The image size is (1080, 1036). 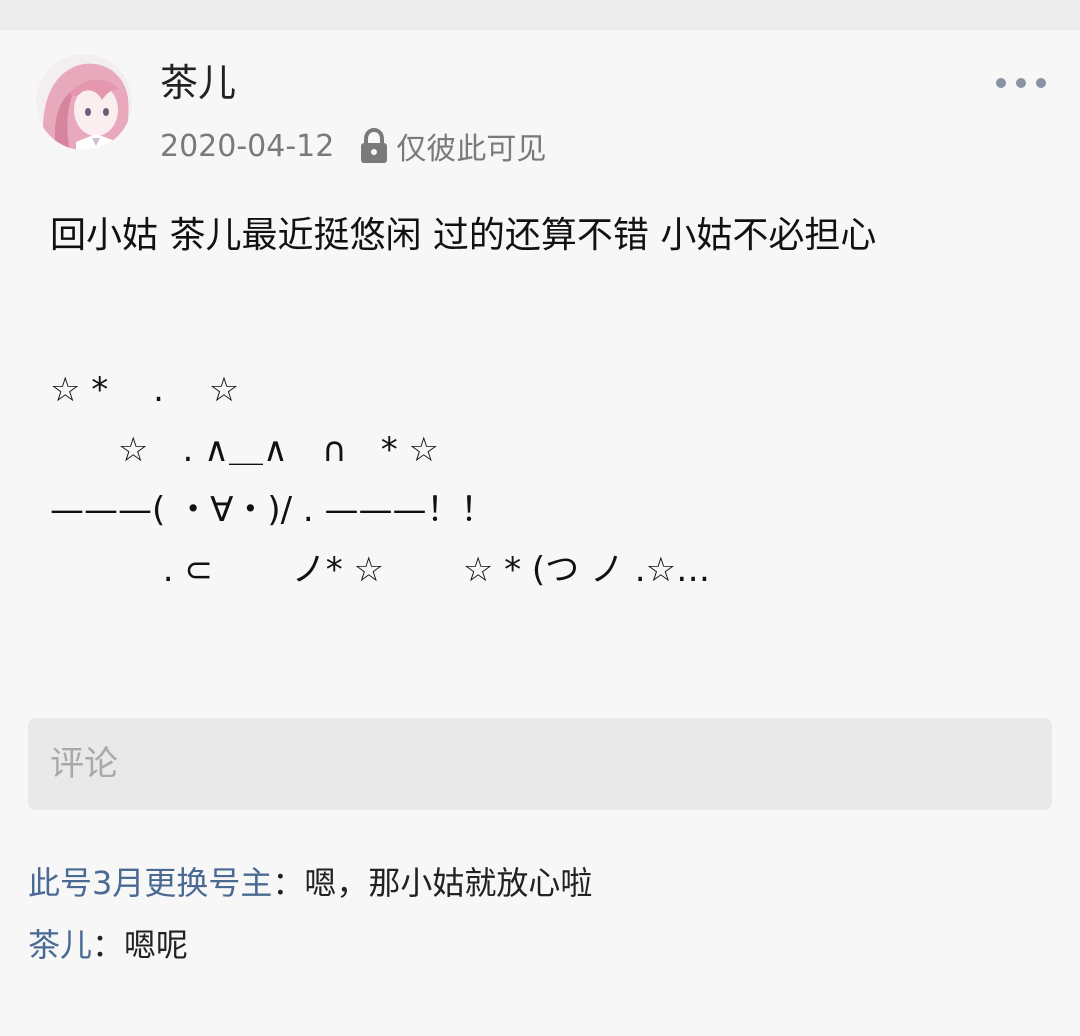 I want to click on comment-author: 茶儿, so click(x=60, y=945).